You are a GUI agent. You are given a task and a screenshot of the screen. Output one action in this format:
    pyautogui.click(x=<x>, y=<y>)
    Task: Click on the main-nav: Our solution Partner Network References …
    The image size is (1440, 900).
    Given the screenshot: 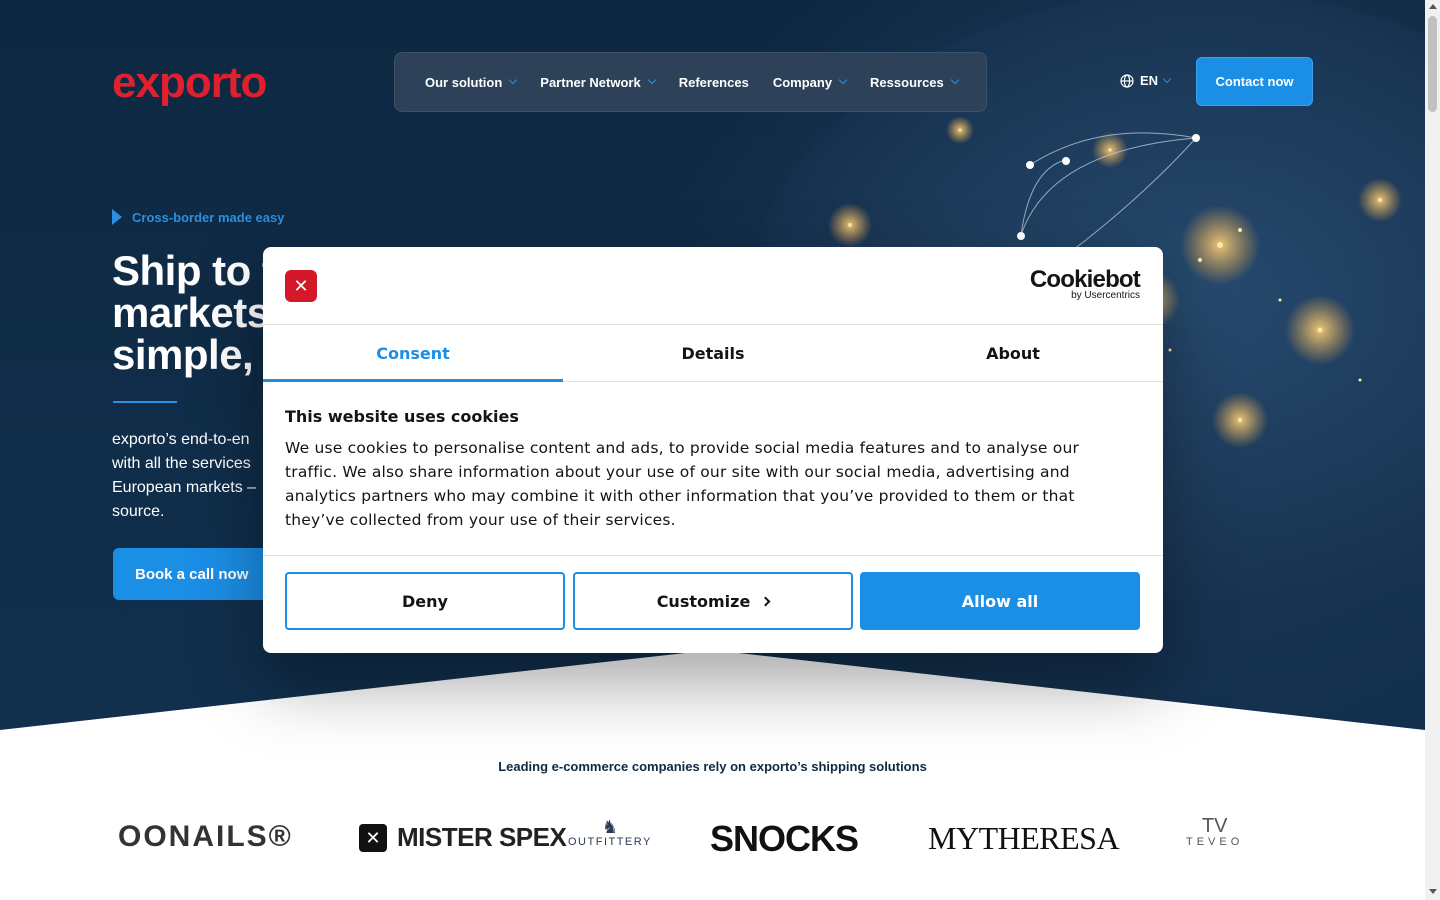 What is the action you would take?
    pyautogui.click(x=690, y=82)
    